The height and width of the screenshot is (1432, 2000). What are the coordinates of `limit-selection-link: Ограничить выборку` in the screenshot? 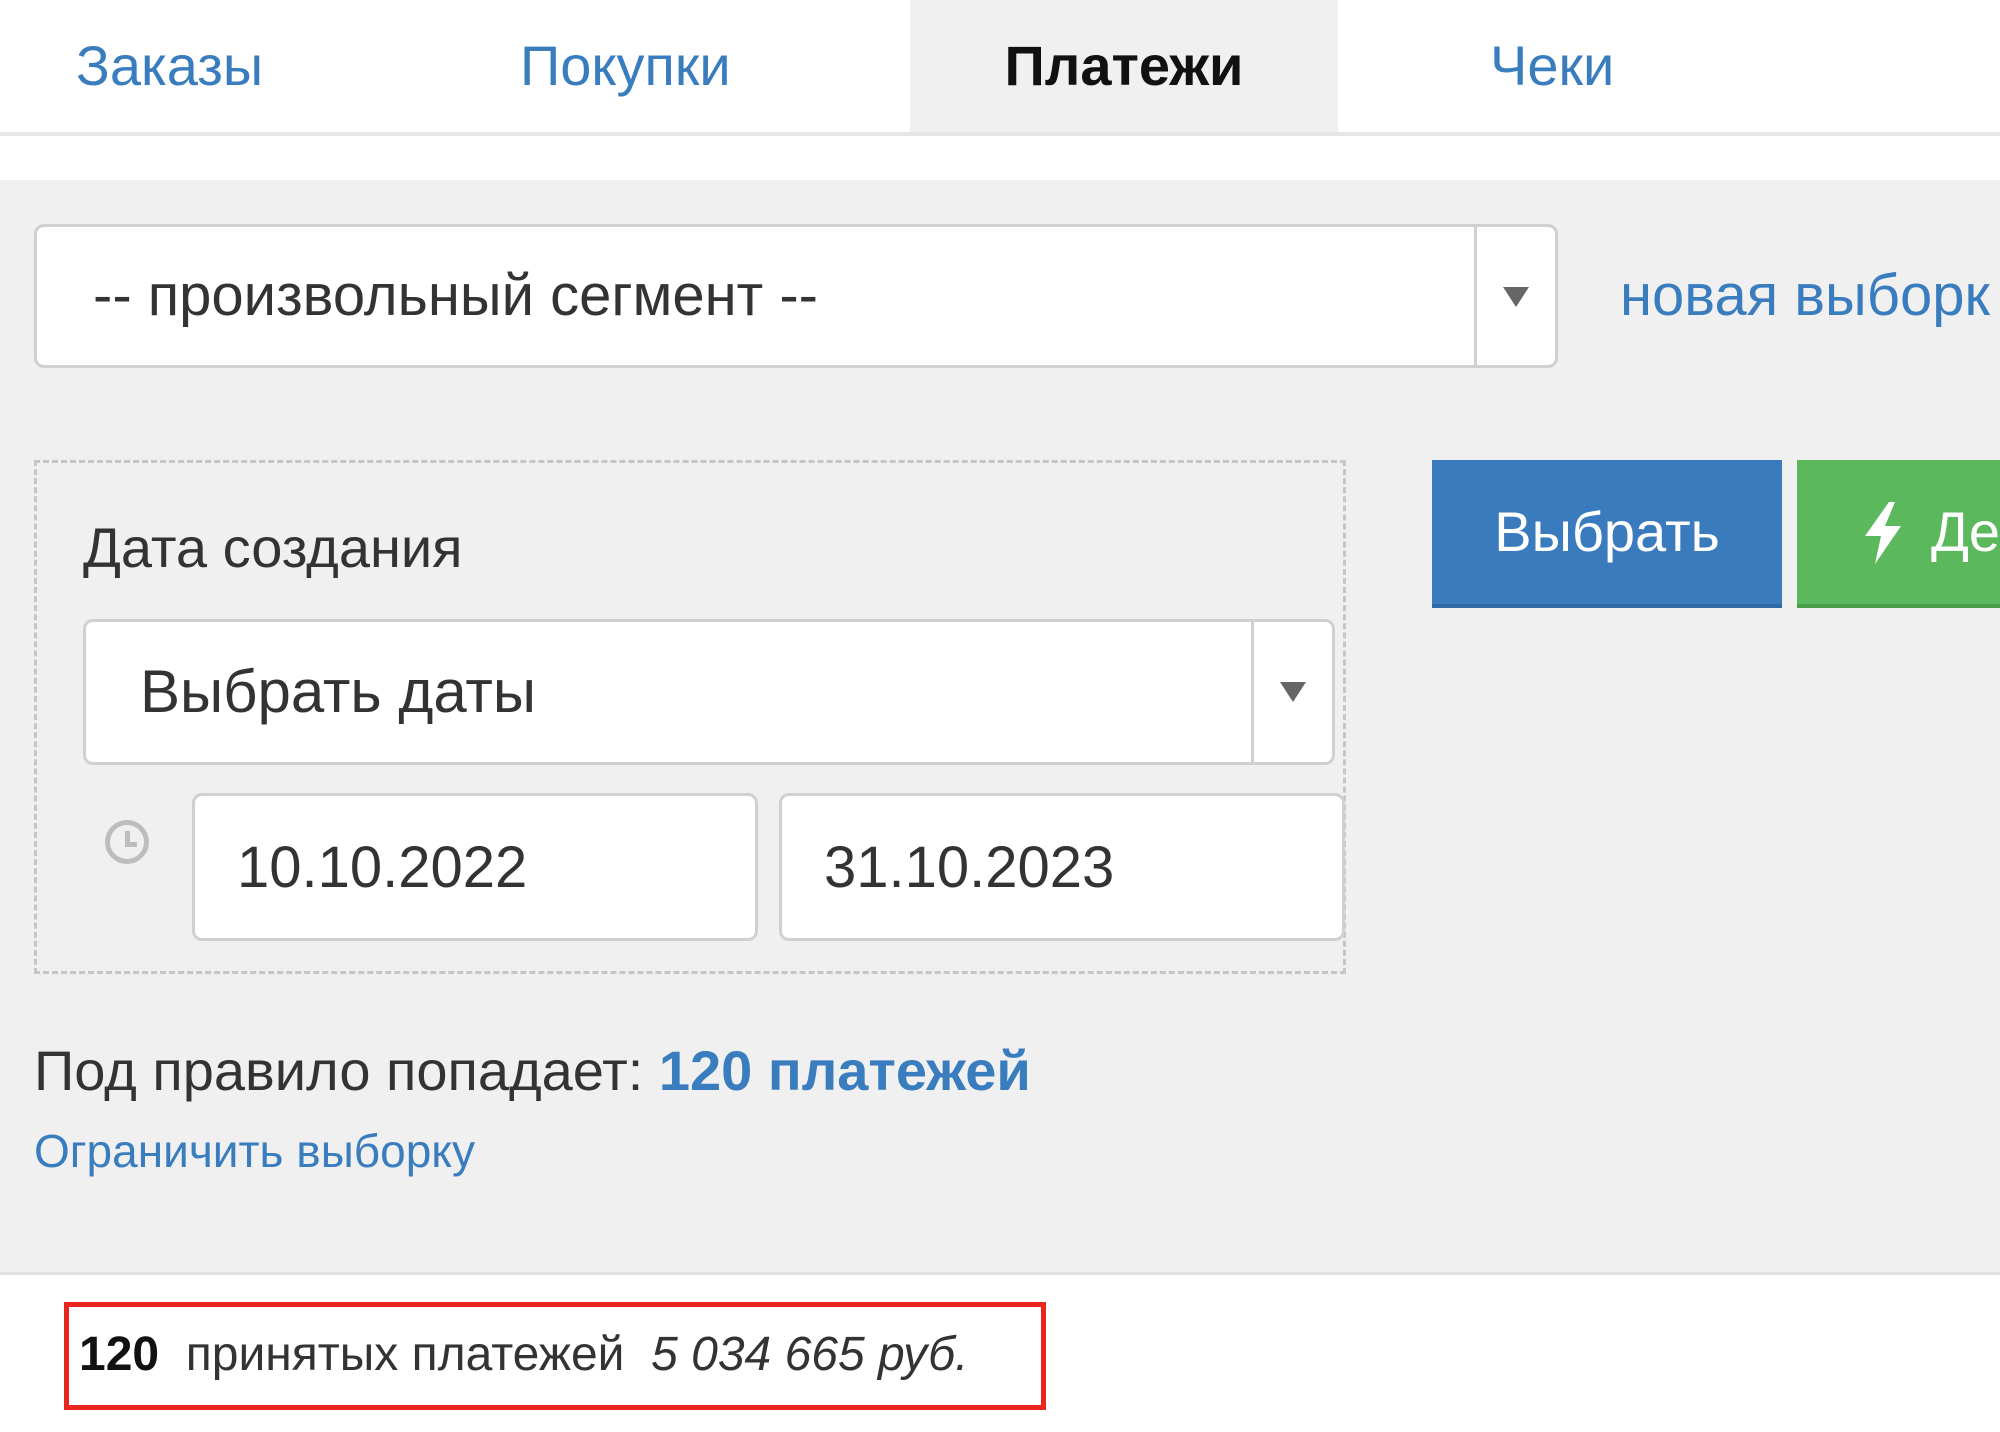 It's located at (254, 1151).